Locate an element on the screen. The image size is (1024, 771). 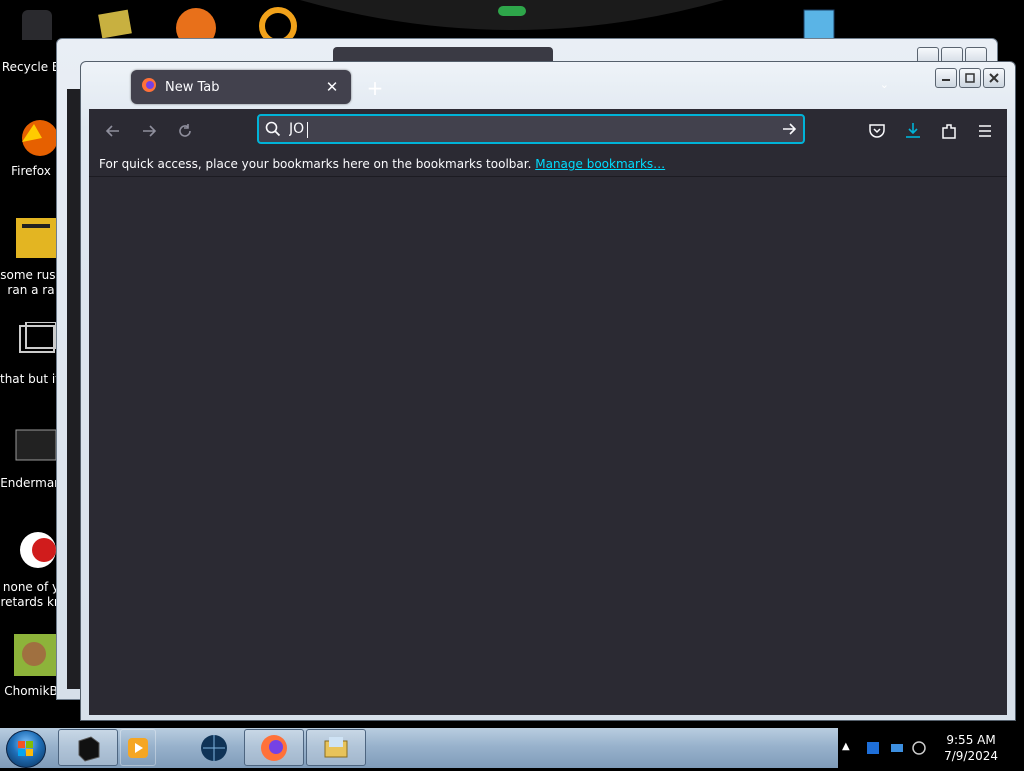
reload-icon is located at coordinates (185, 130).